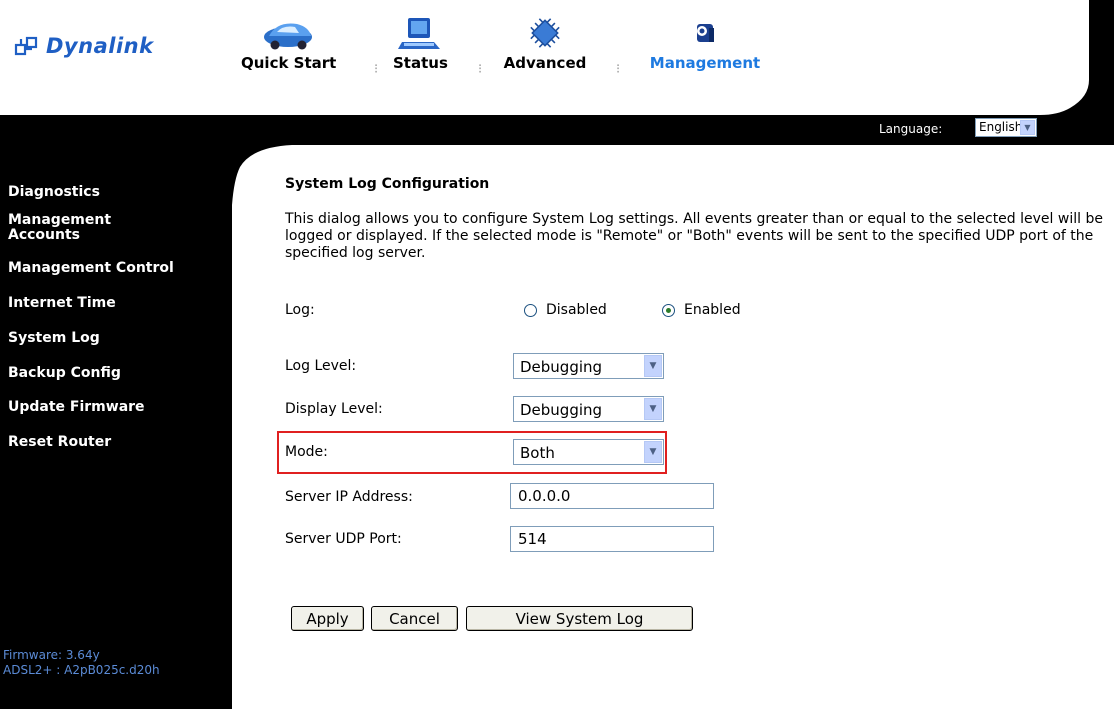 The width and height of the screenshot is (1114, 709). I want to click on sidebar-item-internet-time: Internet Time, so click(62, 303).